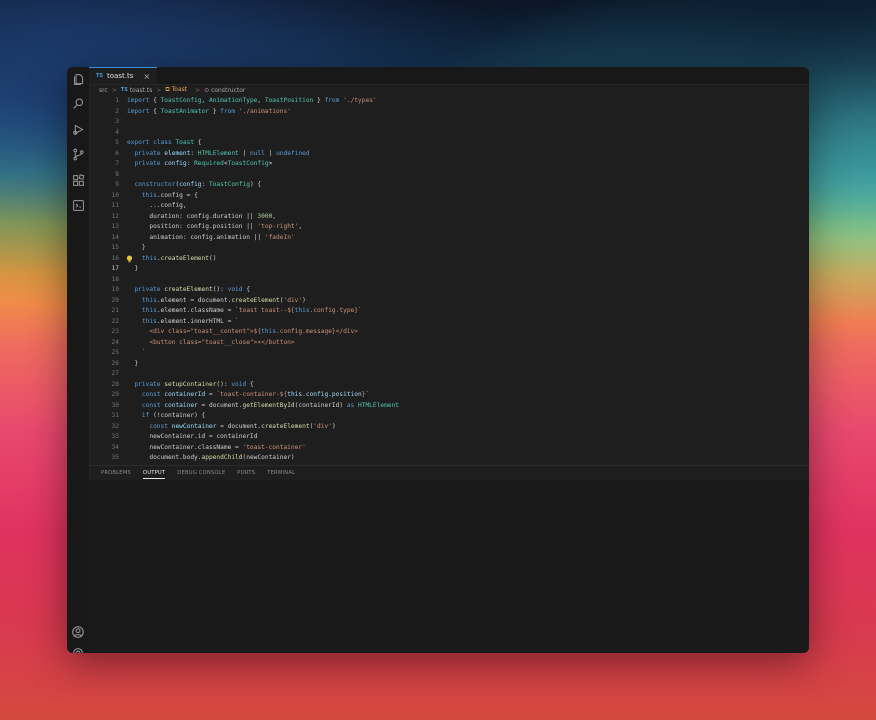 The height and width of the screenshot is (720, 876). I want to click on code-line: 8, so click(449, 175).